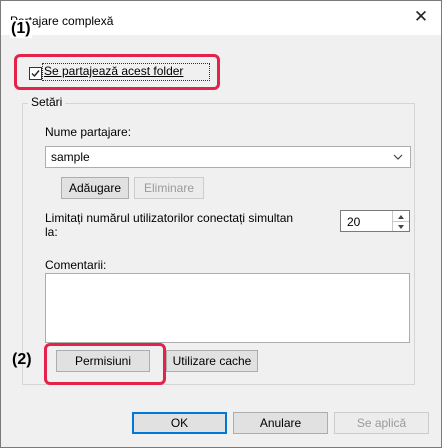 This screenshot has height=448, width=442. I want to click on limit-users-label-cont: la:, so click(51, 232).